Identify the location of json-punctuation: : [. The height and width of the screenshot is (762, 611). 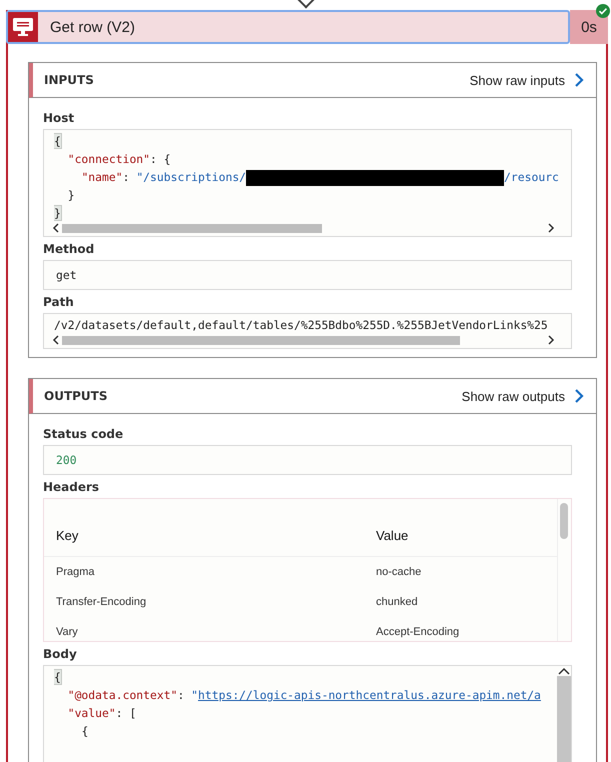
(126, 713).